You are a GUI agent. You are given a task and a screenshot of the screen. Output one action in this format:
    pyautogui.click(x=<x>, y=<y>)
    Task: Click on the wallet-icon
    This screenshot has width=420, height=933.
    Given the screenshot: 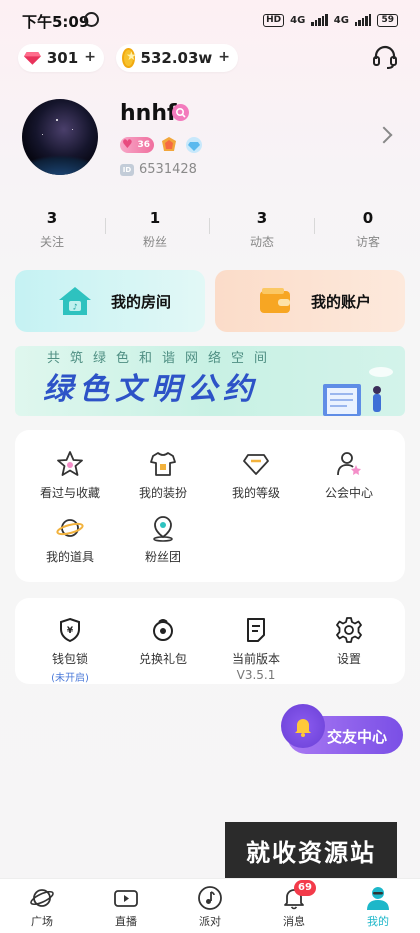 What is the action you would take?
    pyautogui.click(x=275, y=300)
    